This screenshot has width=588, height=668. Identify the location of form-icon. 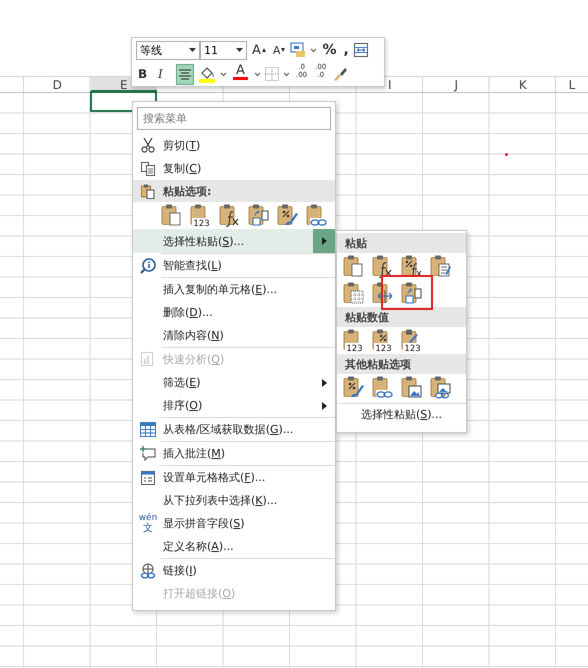
(148, 477).